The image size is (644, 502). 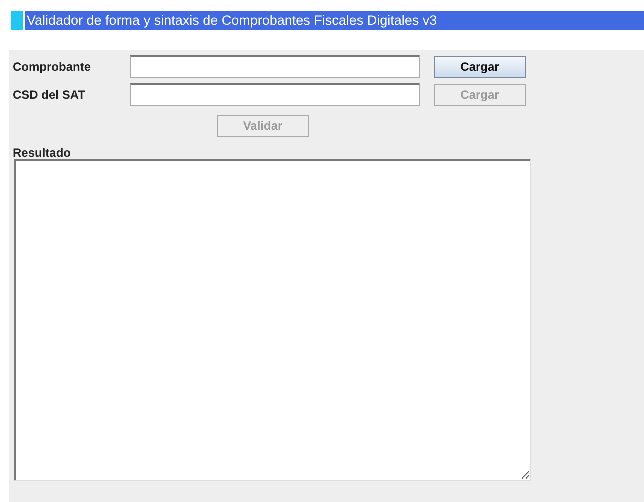 What do you see at coordinates (49, 95) in the screenshot?
I see `field-label: CSD del SAT` at bounding box center [49, 95].